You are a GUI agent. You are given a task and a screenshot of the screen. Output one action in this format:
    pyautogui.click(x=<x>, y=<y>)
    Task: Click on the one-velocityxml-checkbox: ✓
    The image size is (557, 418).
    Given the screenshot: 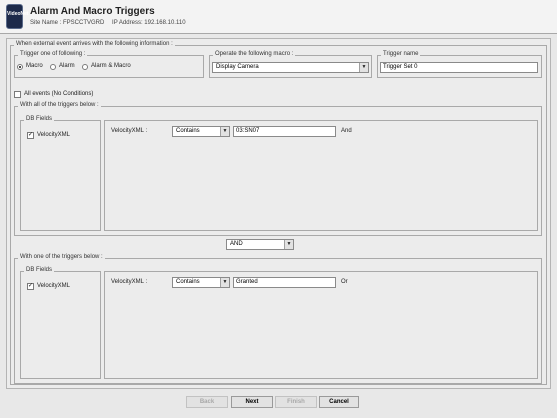 What is the action you would take?
    pyautogui.click(x=30, y=286)
    